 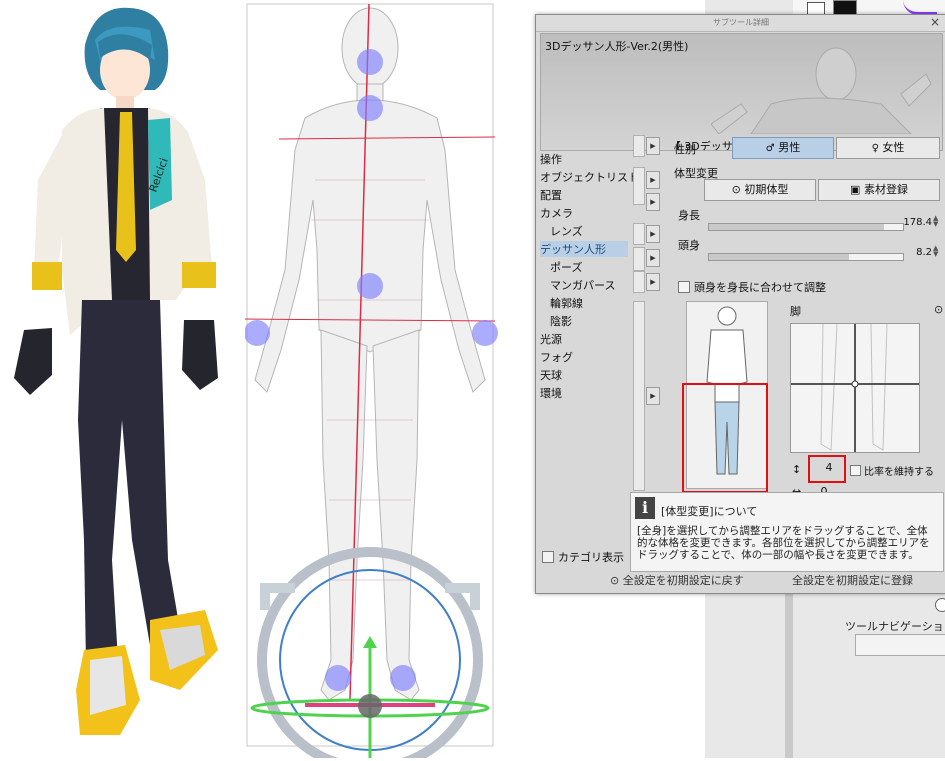 What do you see at coordinates (855, 470) in the screenshot?
I see `keep-ratio-checkbox` at bounding box center [855, 470].